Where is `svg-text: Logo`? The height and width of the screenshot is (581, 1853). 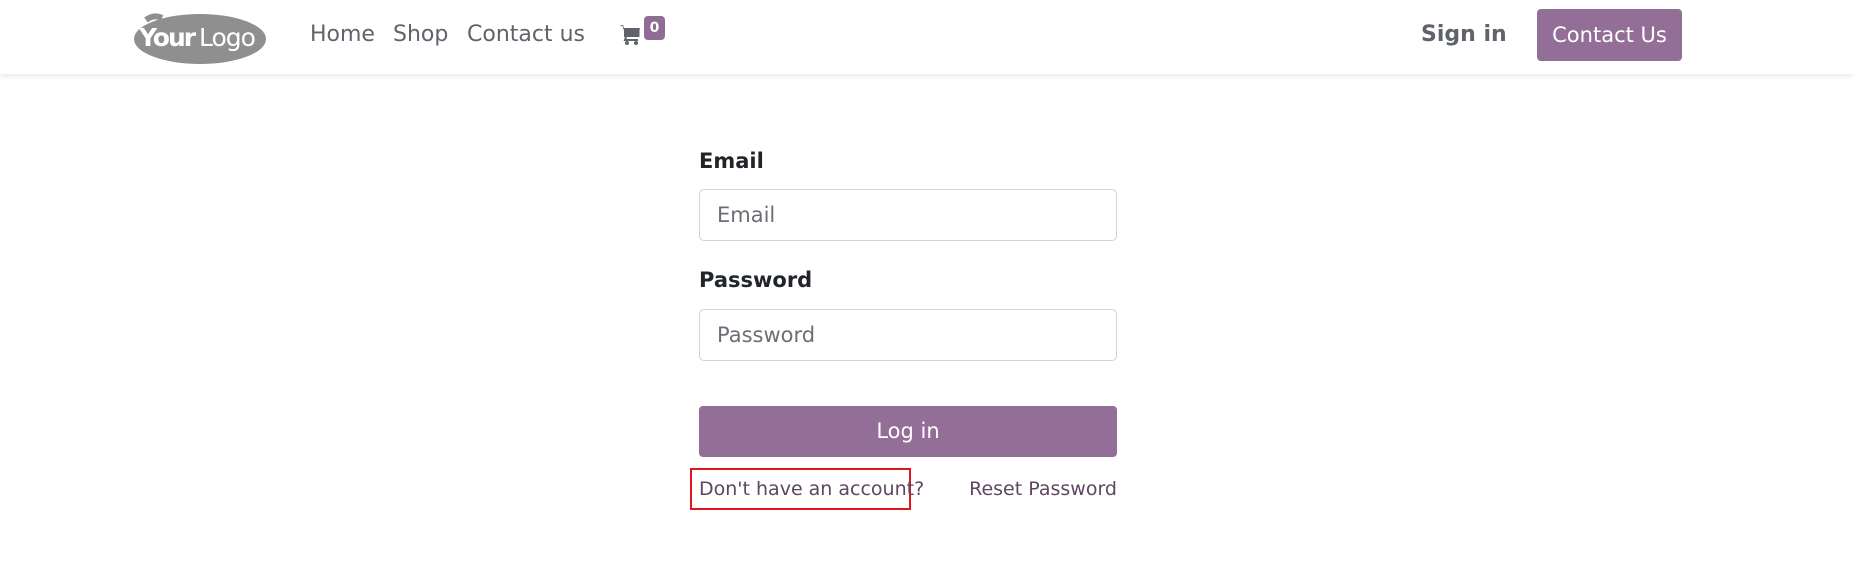 svg-text: Logo is located at coordinates (227, 37).